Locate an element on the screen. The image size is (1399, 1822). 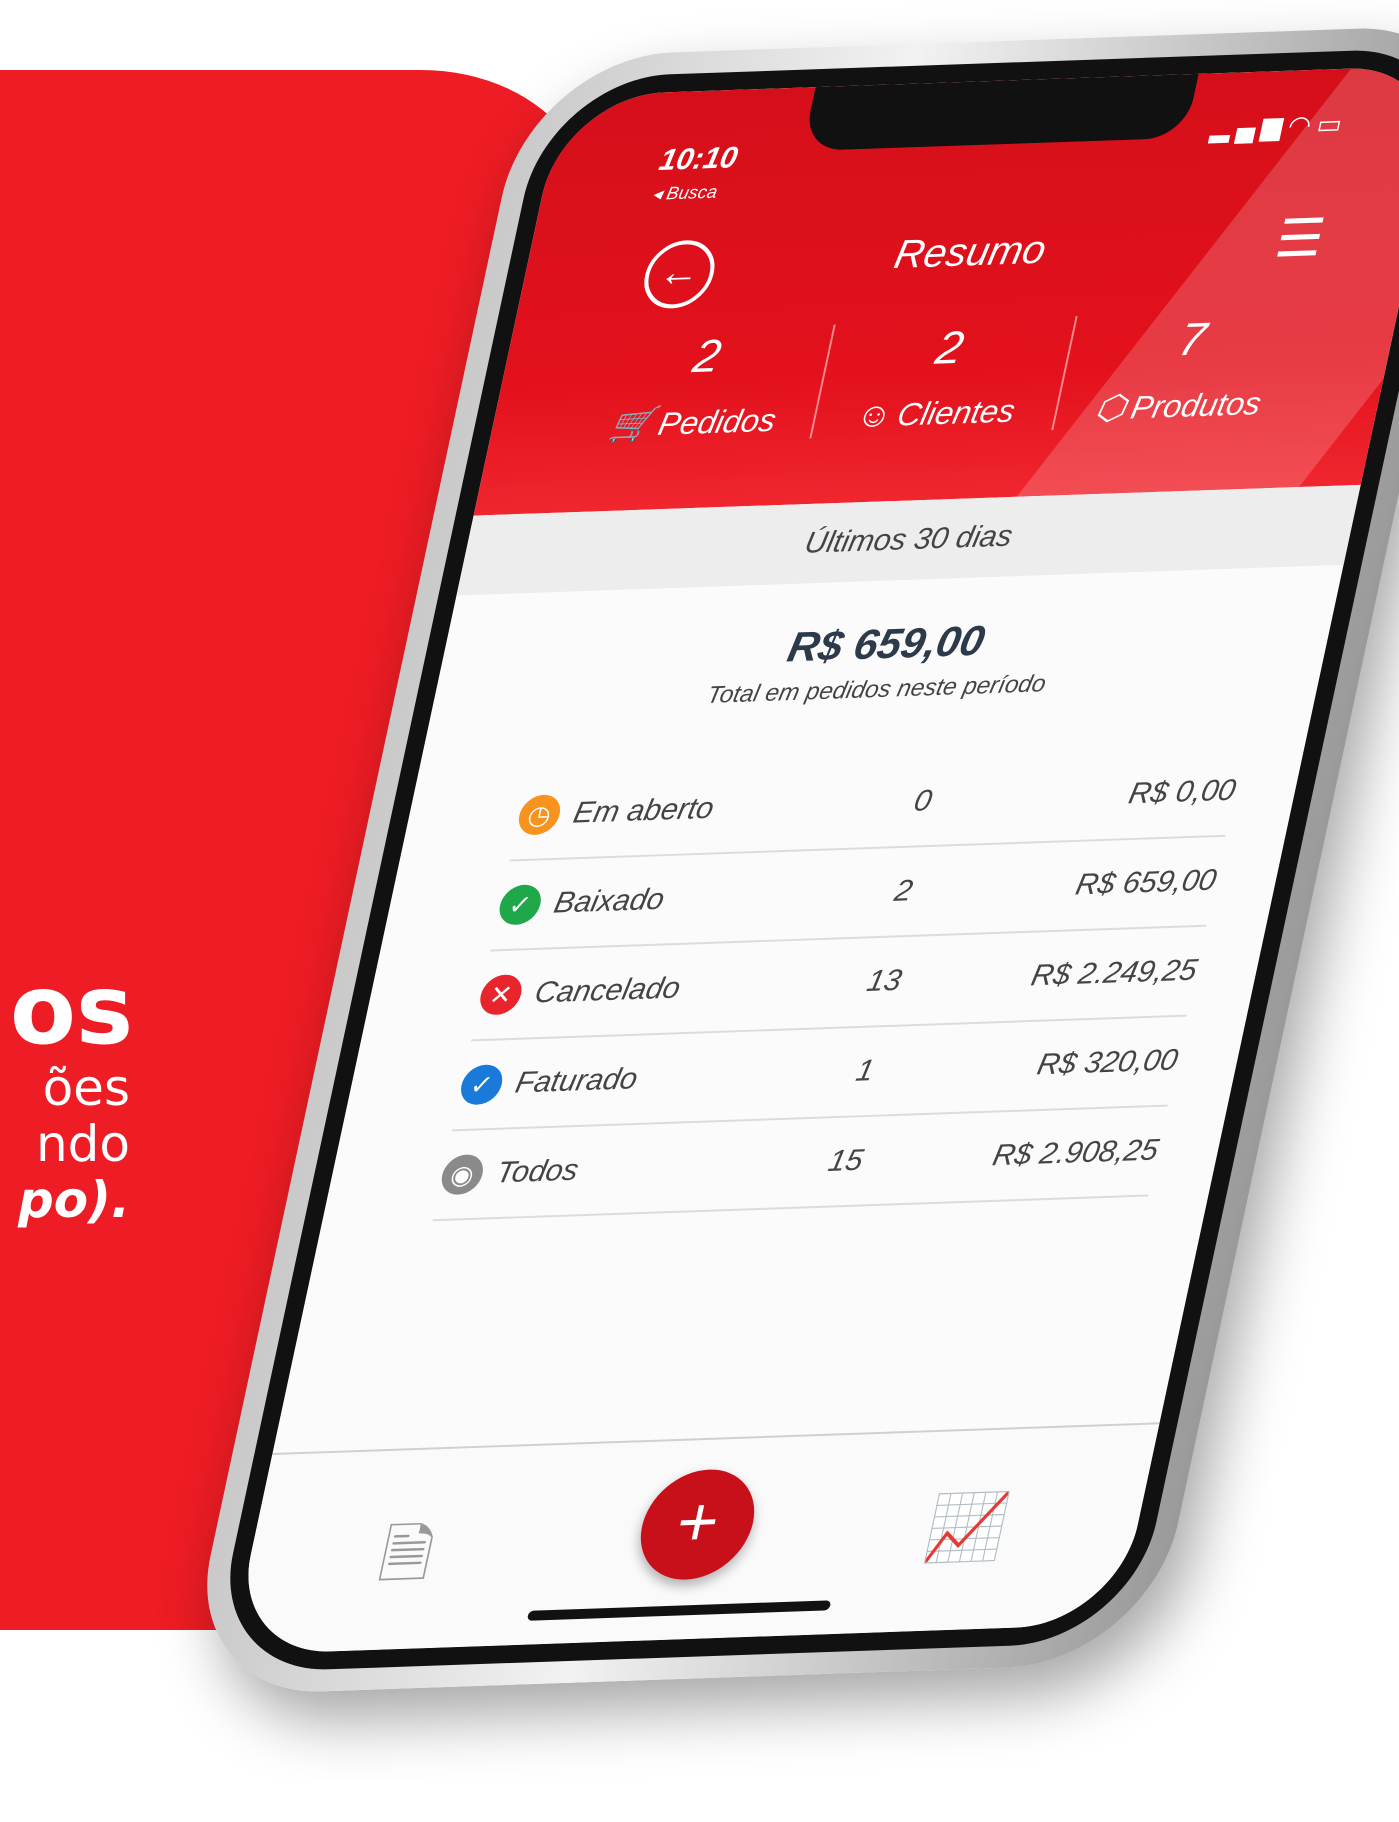
status-time: 10:10 is located at coordinates (698, 159).